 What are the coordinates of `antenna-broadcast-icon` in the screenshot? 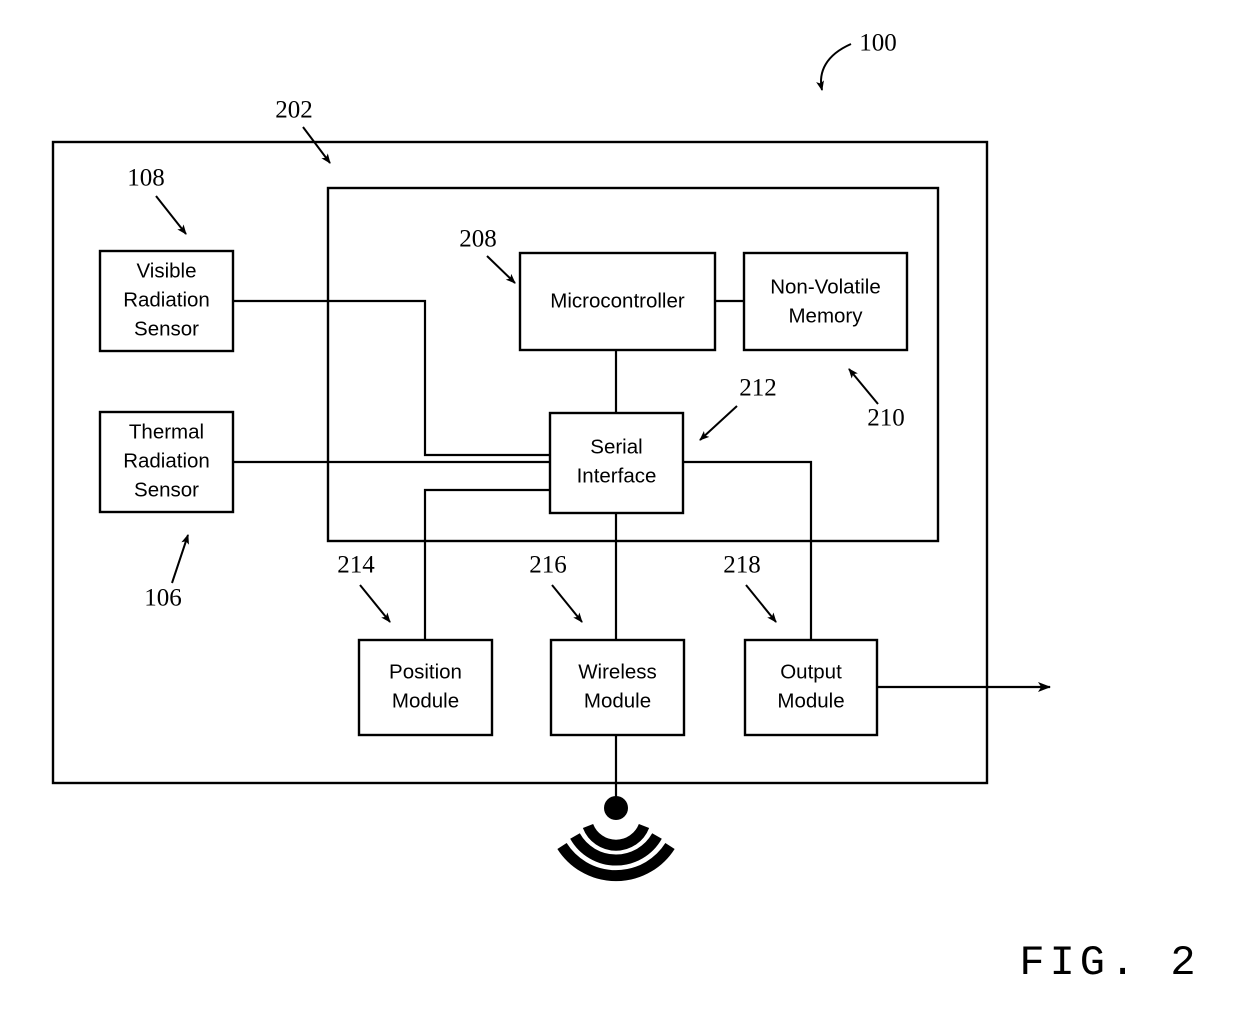 It's located at (616, 839).